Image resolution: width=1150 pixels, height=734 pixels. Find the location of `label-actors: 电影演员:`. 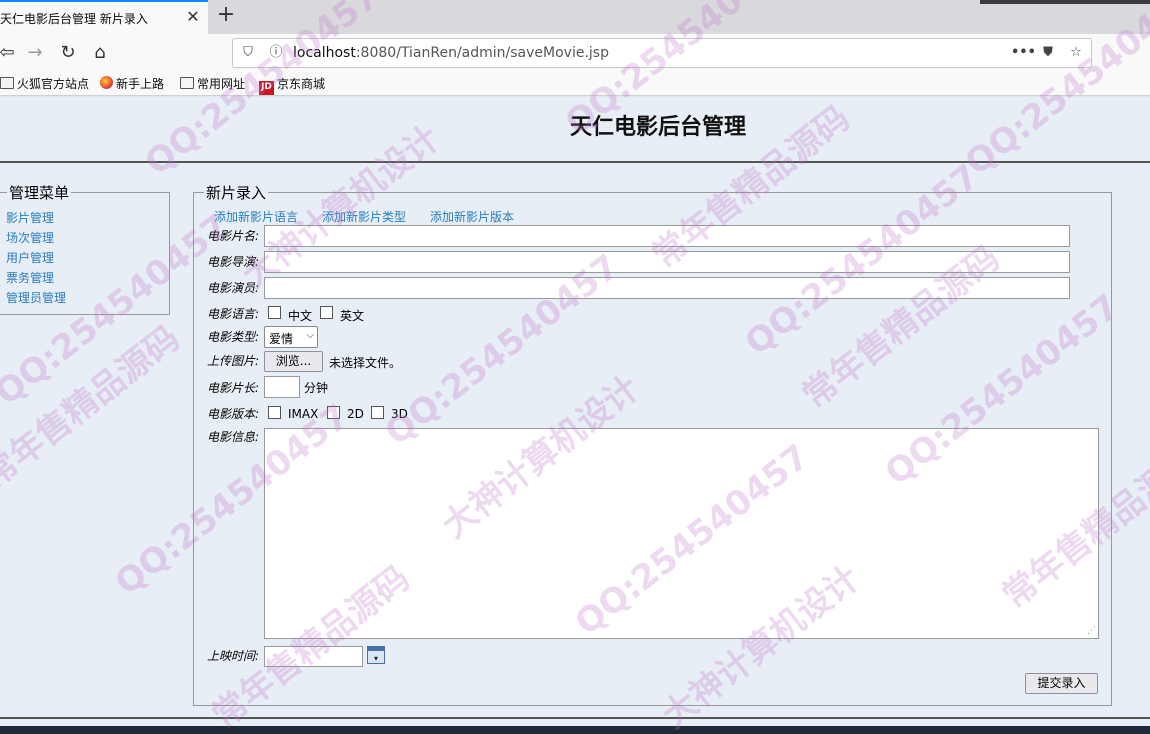

label-actors: 电影演员: is located at coordinates (233, 288).